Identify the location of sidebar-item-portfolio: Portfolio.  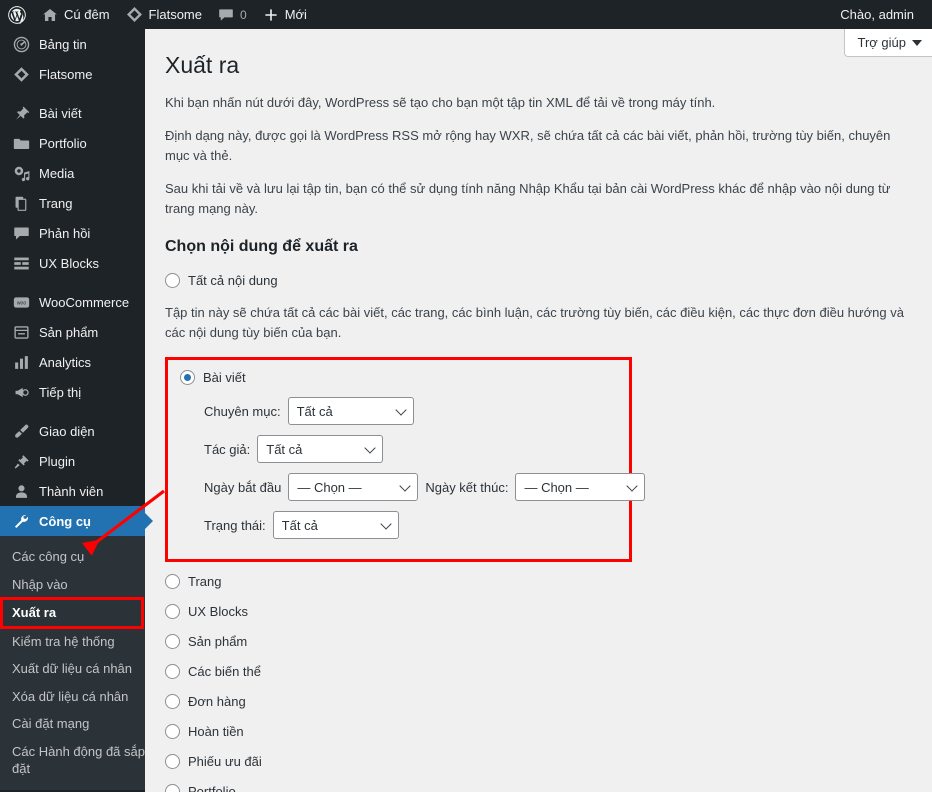
(72, 143).